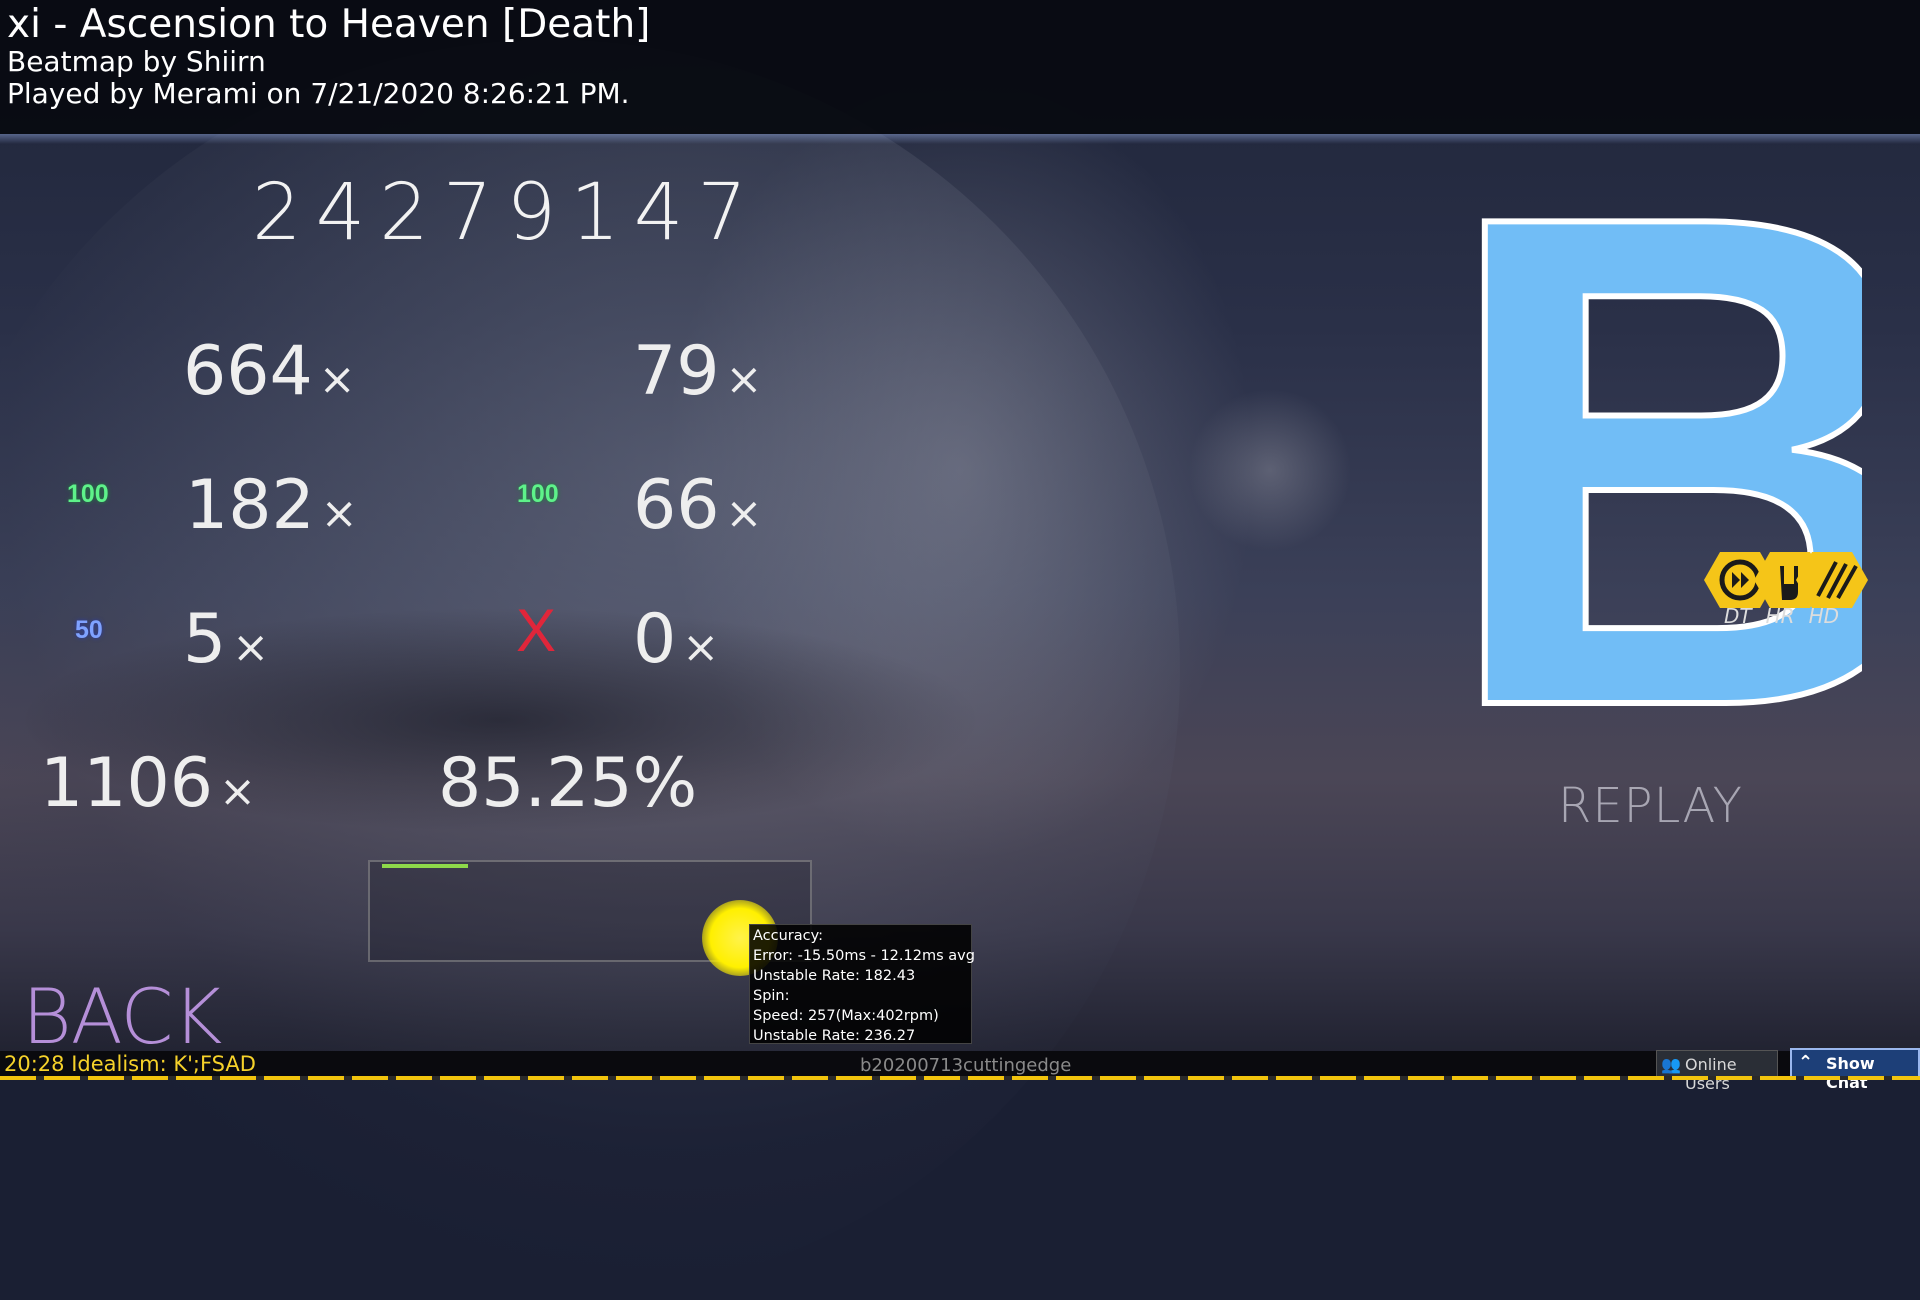  Describe the element at coordinates (136, 61) in the screenshot. I see `beatmap-author: Beatmap by Shiirn` at that location.